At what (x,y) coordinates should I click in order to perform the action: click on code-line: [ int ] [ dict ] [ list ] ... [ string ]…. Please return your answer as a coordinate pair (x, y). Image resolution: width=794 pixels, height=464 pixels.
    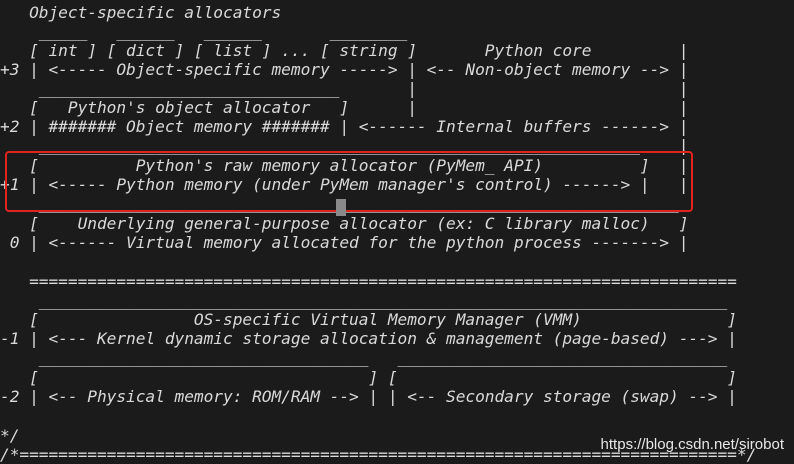
    Looking at the image, I should click on (344, 50).